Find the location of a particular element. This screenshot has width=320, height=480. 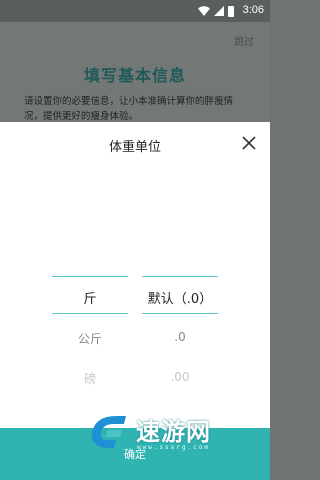

page-title: 填写基本信息 is located at coordinates (134, 75).